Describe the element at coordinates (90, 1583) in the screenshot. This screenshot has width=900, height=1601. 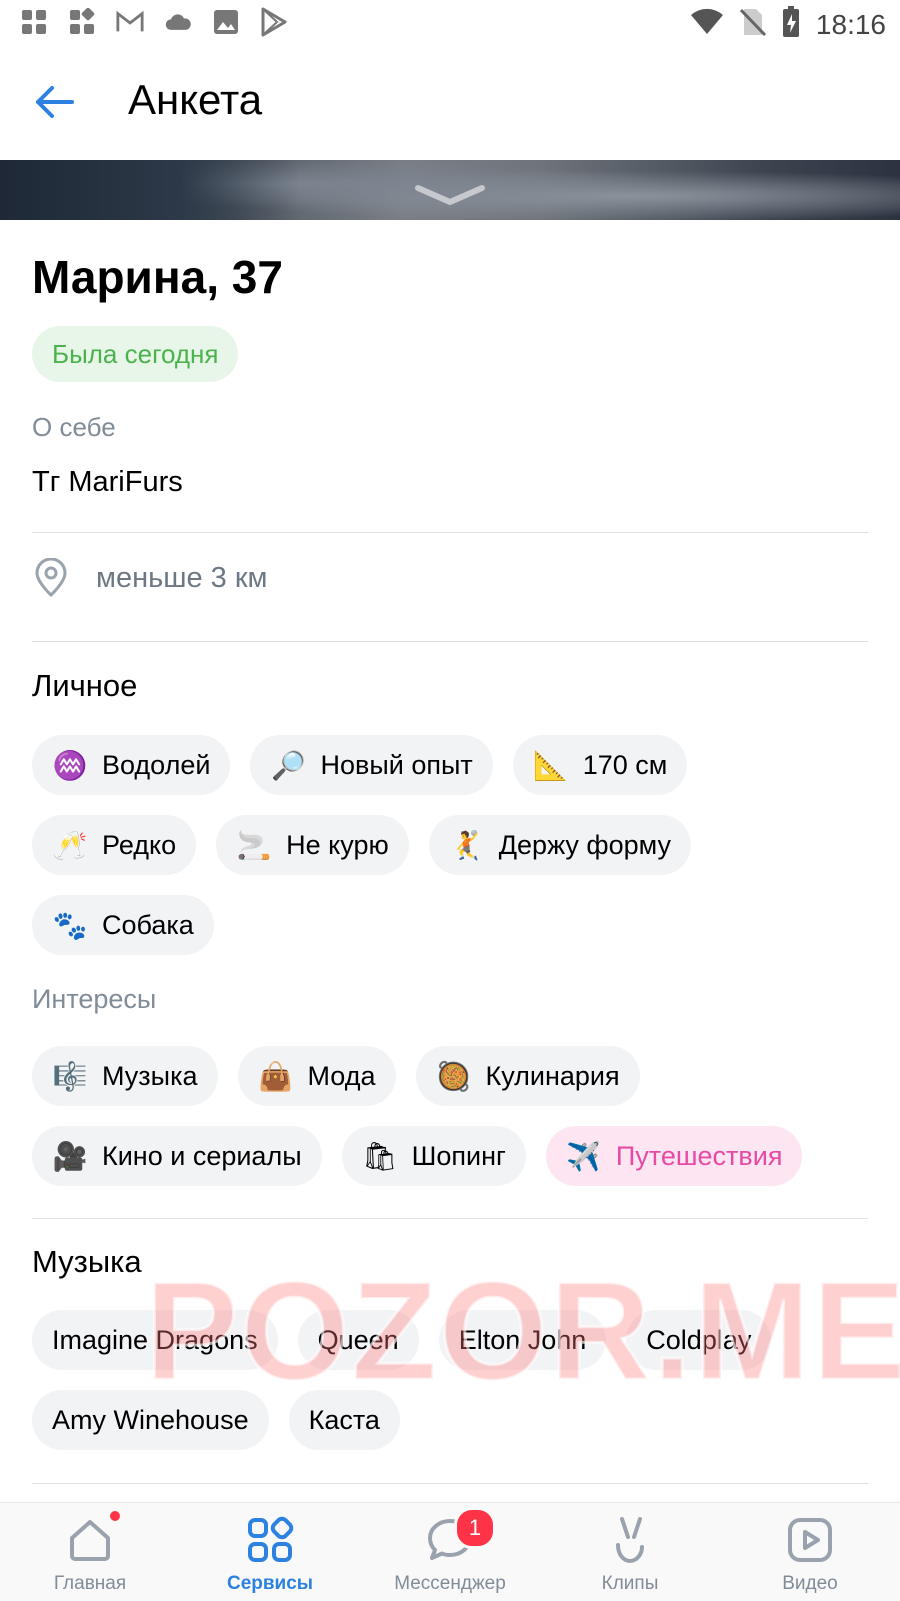
I see `nav-label: Главная` at that location.